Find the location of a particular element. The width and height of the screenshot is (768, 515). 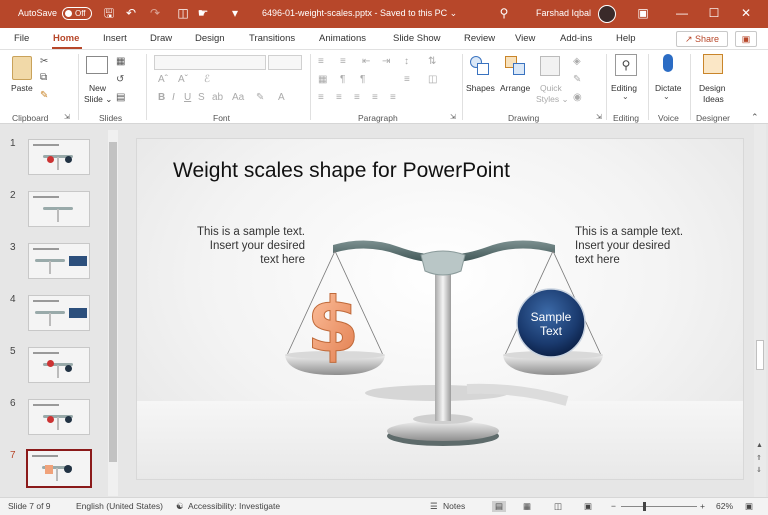

tab-view: View is located at coordinates (525, 38).